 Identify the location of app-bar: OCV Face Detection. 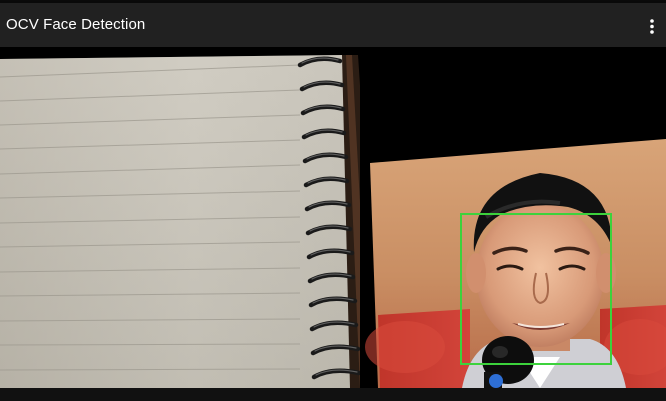
(333, 25).